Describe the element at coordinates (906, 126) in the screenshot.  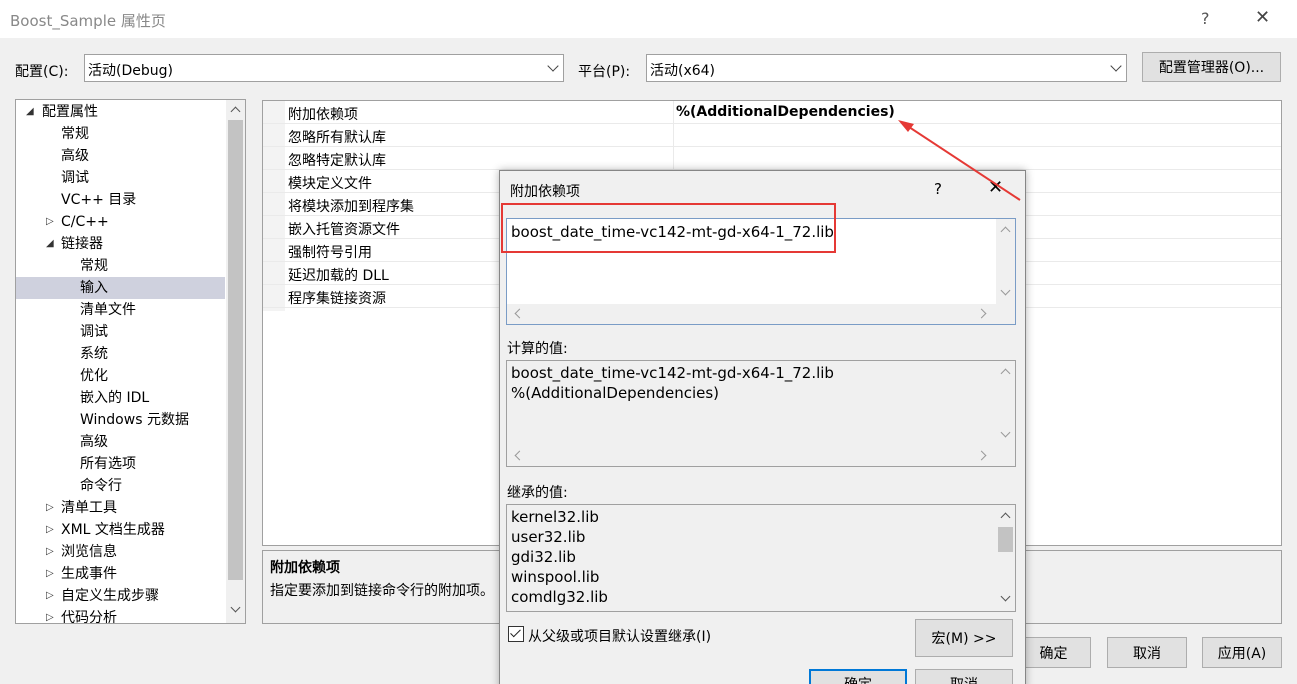
I see `annotation-arrow-head` at that location.